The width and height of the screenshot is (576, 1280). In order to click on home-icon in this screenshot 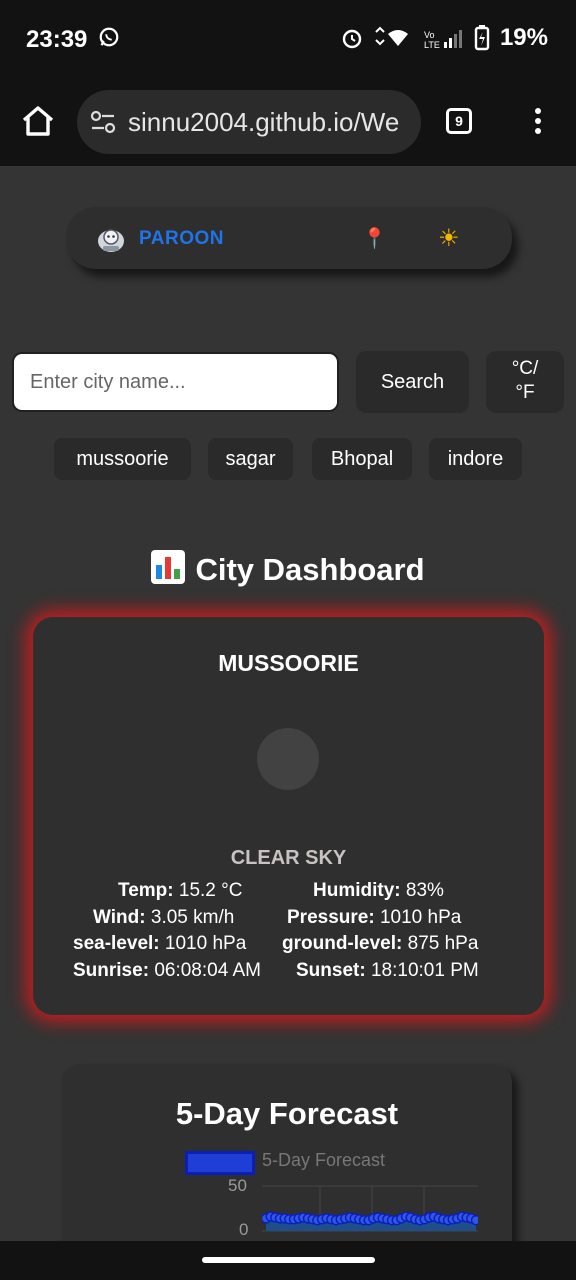, I will do `click(38, 121)`.